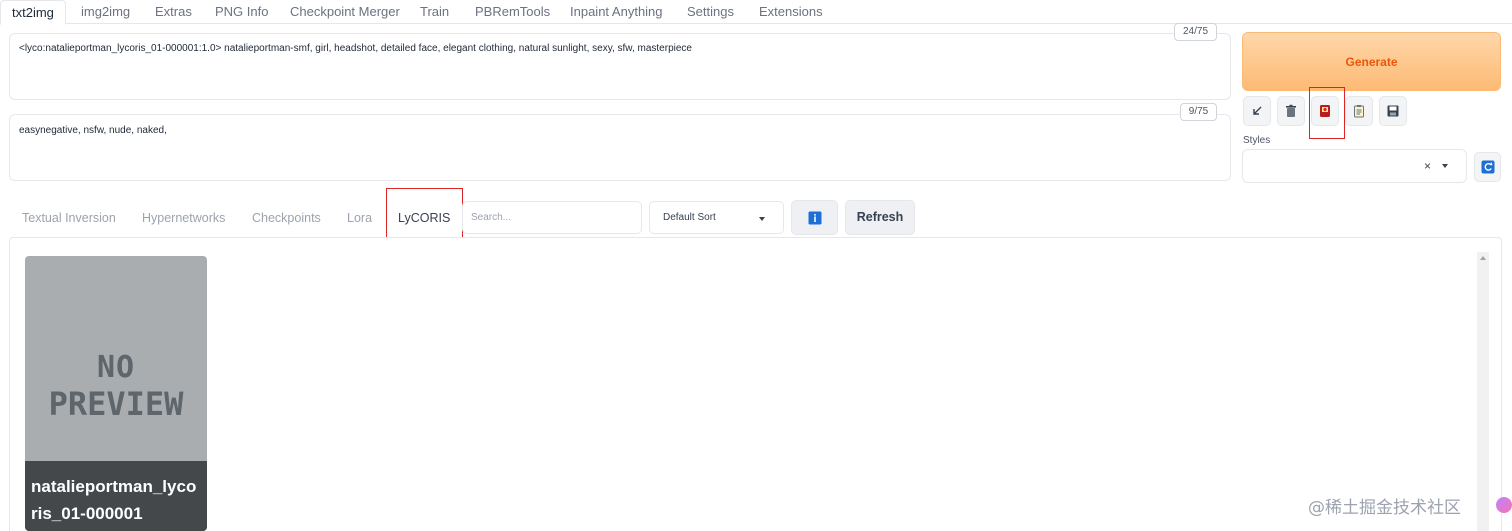 Image resolution: width=1512 pixels, height=531 pixels. Describe the element at coordinates (173, 12) in the screenshot. I see `tab-extras: Extras` at that location.